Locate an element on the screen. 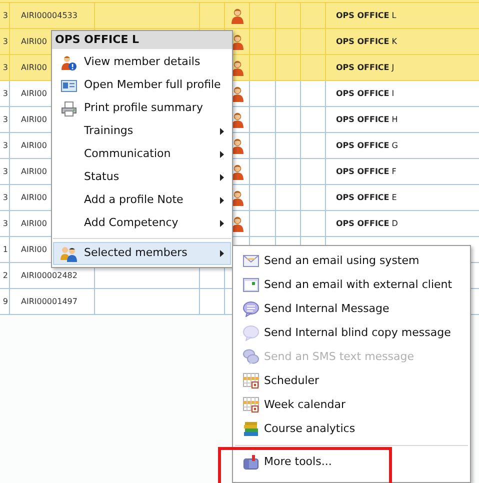  menu-item-label: View member details is located at coordinates (143, 62).